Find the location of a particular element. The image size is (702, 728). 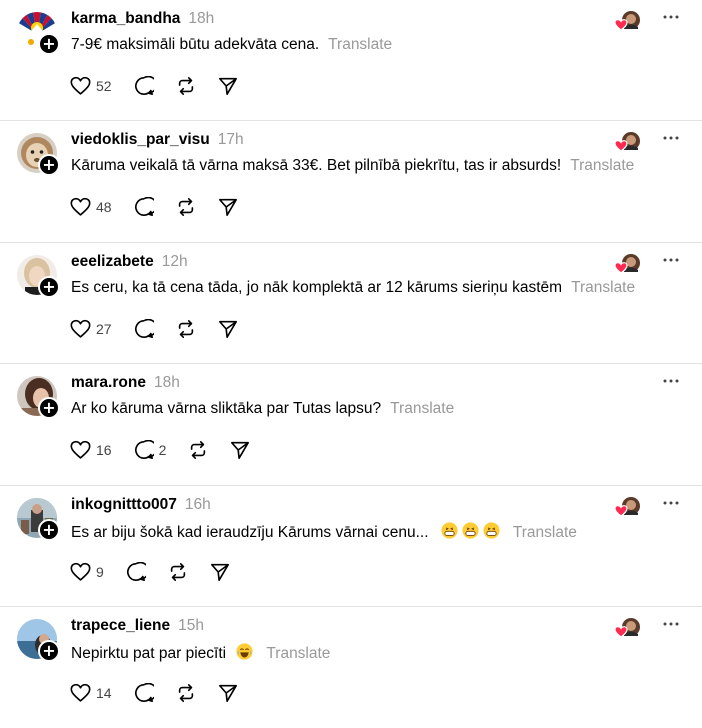

grin-emoji-icon is located at coordinates (449, 530).